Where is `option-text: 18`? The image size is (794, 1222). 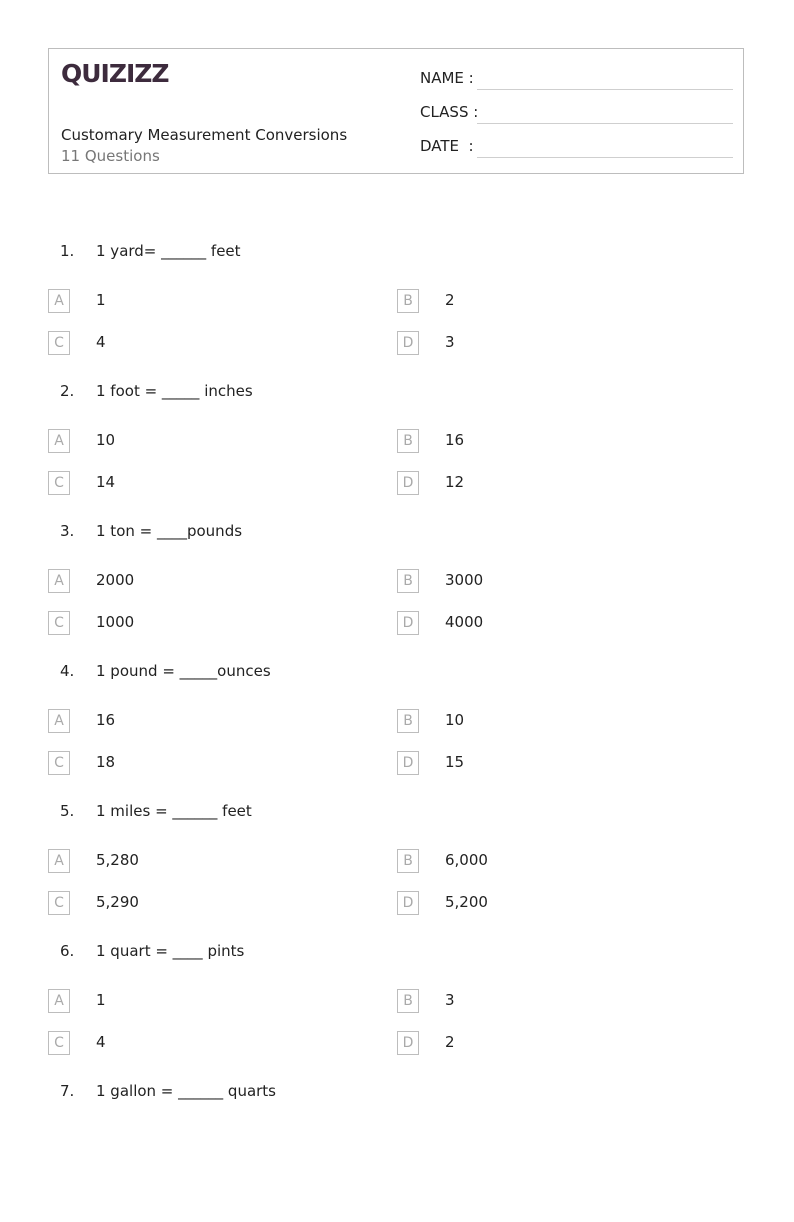
option-text: 18 is located at coordinates (106, 762).